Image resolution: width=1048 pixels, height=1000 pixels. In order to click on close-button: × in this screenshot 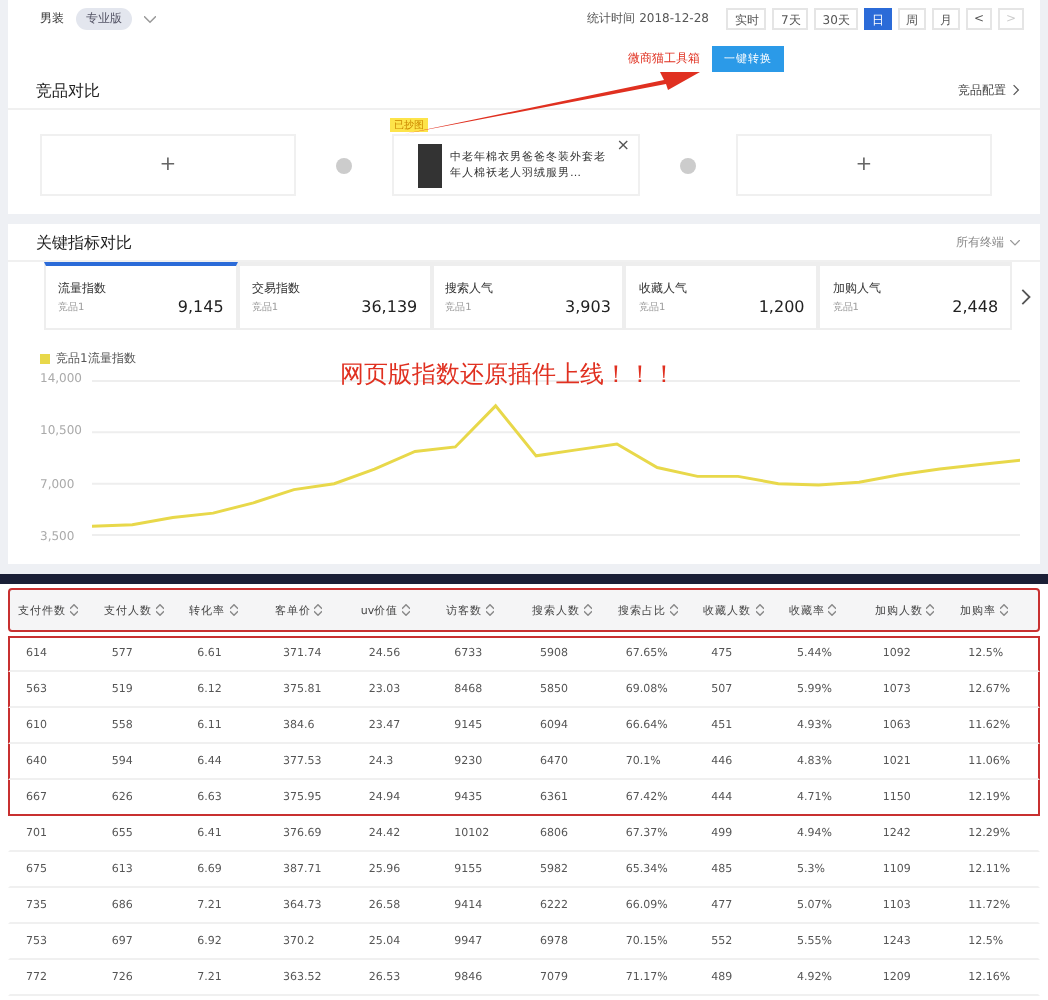, I will do `click(623, 146)`.